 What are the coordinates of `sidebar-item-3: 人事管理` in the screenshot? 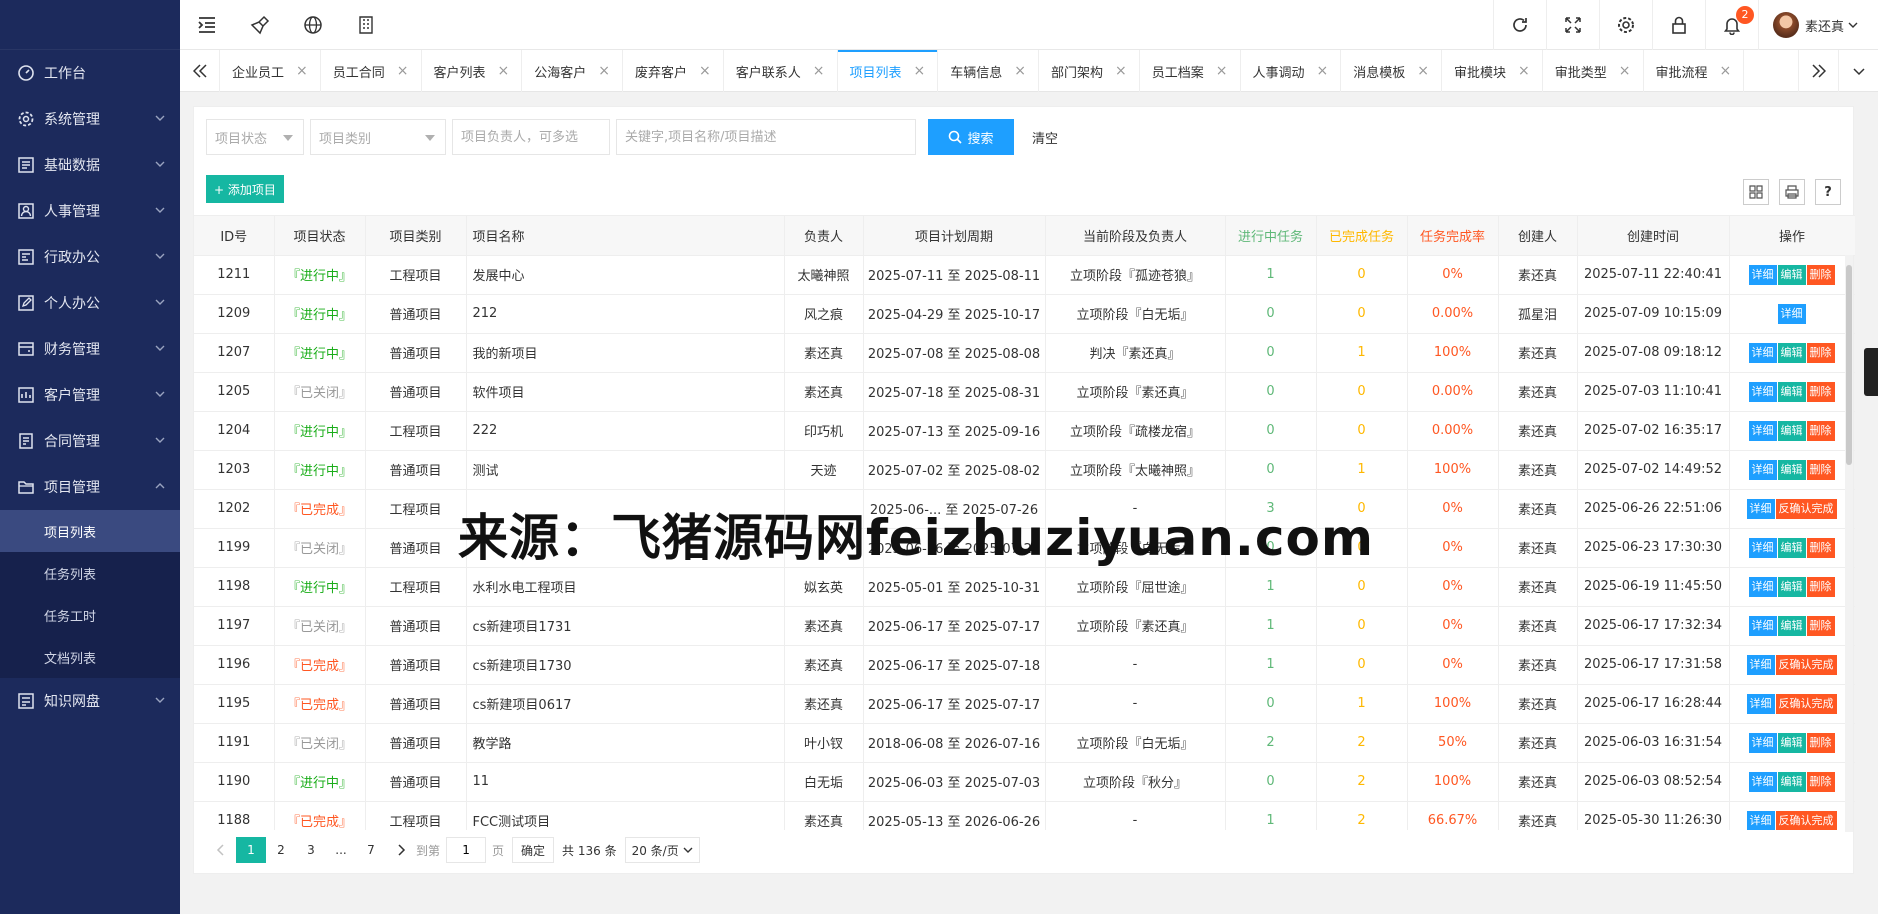 It's located at (90, 211).